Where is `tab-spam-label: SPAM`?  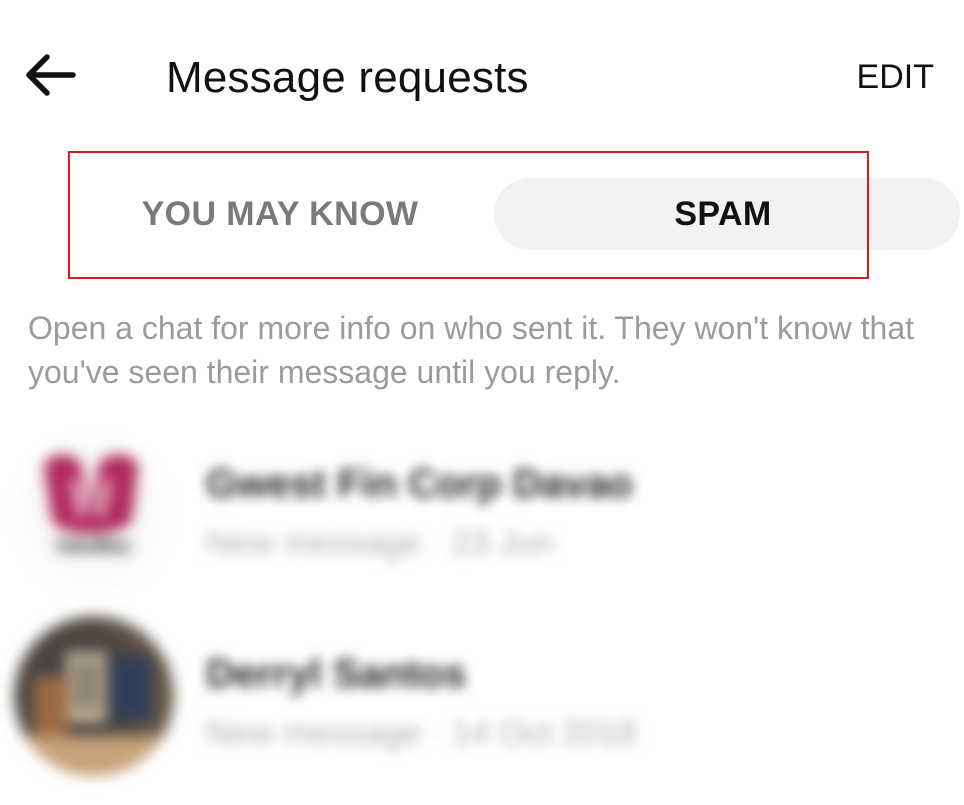 tab-spam-label: SPAM is located at coordinates (723, 213).